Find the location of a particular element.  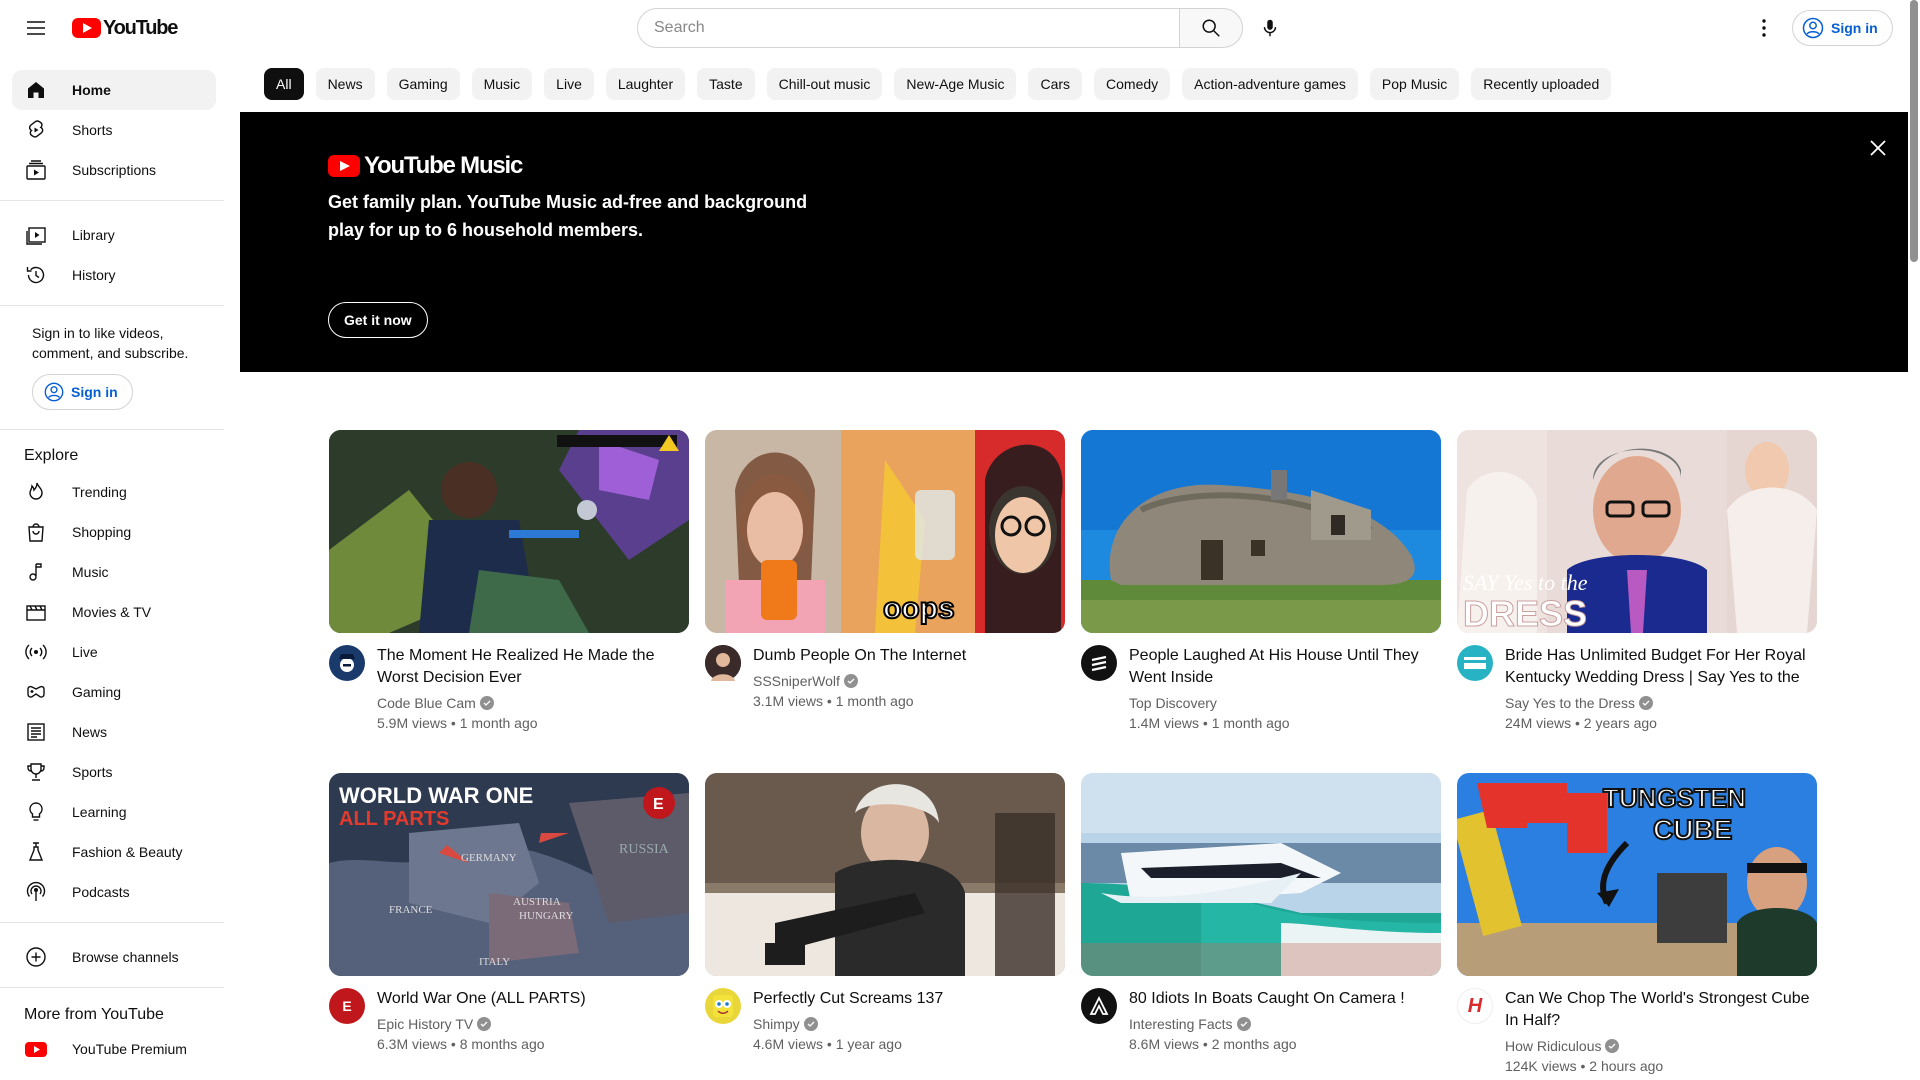

sign-in-button: Sign in is located at coordinates (1842, 28).